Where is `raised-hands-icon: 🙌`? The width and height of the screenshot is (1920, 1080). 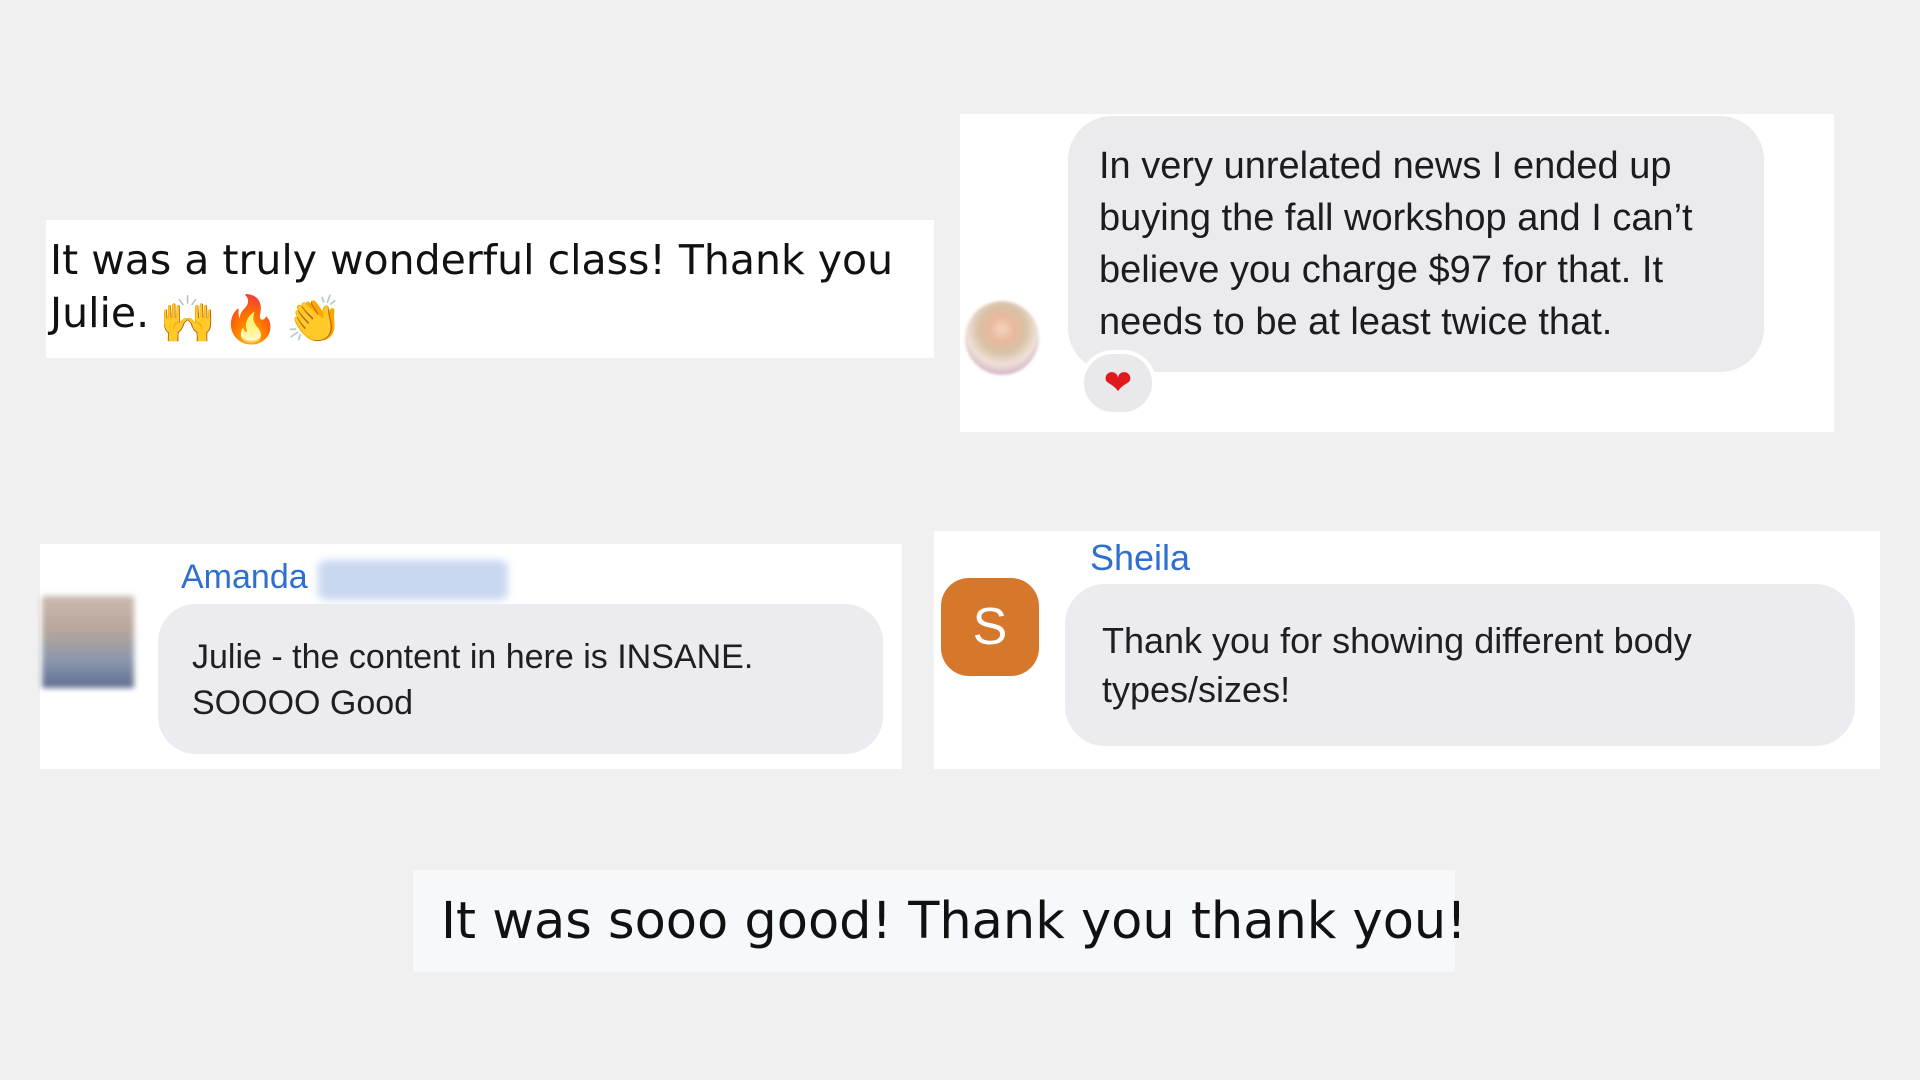
raised-hands-icon: 🙌 is located at coordinates (188, 319).